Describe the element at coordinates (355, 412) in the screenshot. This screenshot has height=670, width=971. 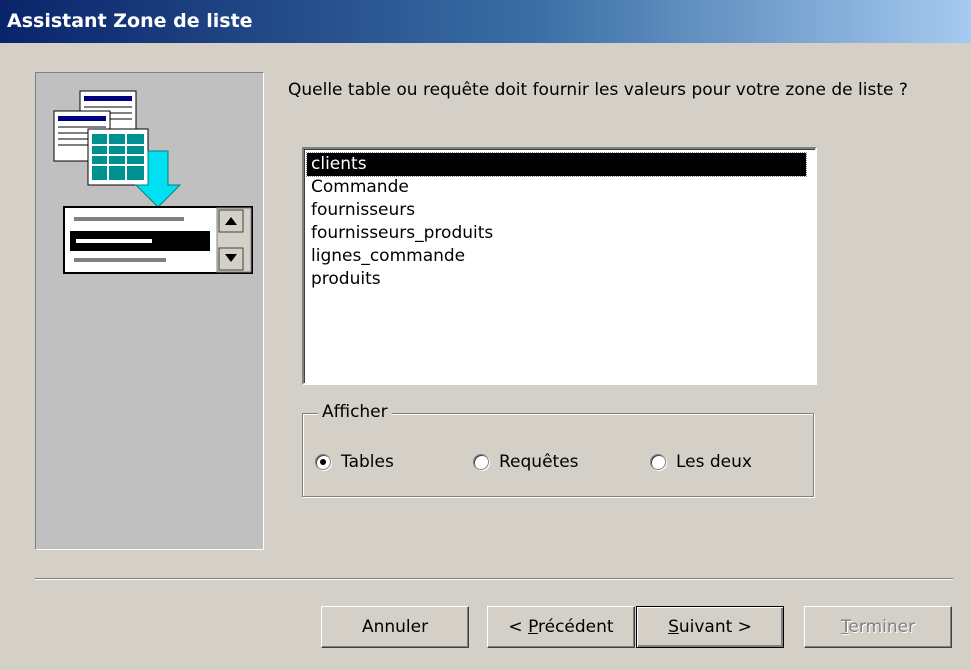
I see `groupbox-legend: Afficher` at that location.